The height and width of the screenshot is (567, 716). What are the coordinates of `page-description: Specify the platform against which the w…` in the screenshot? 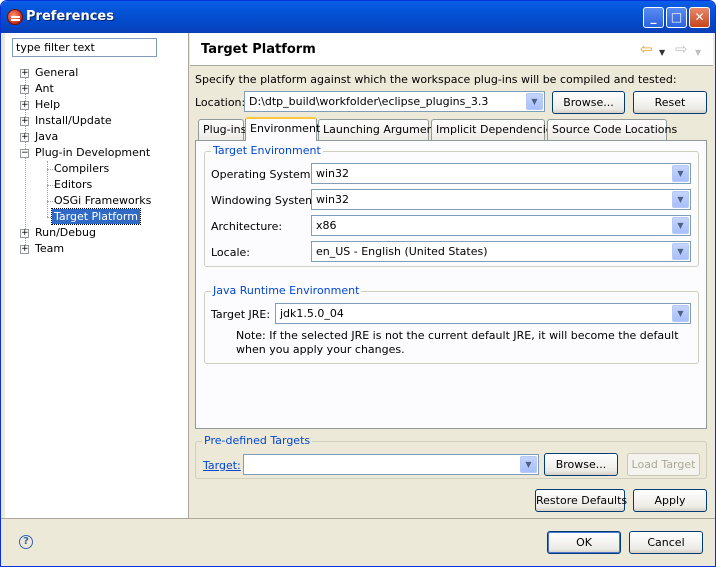 It's located at (436, 79).